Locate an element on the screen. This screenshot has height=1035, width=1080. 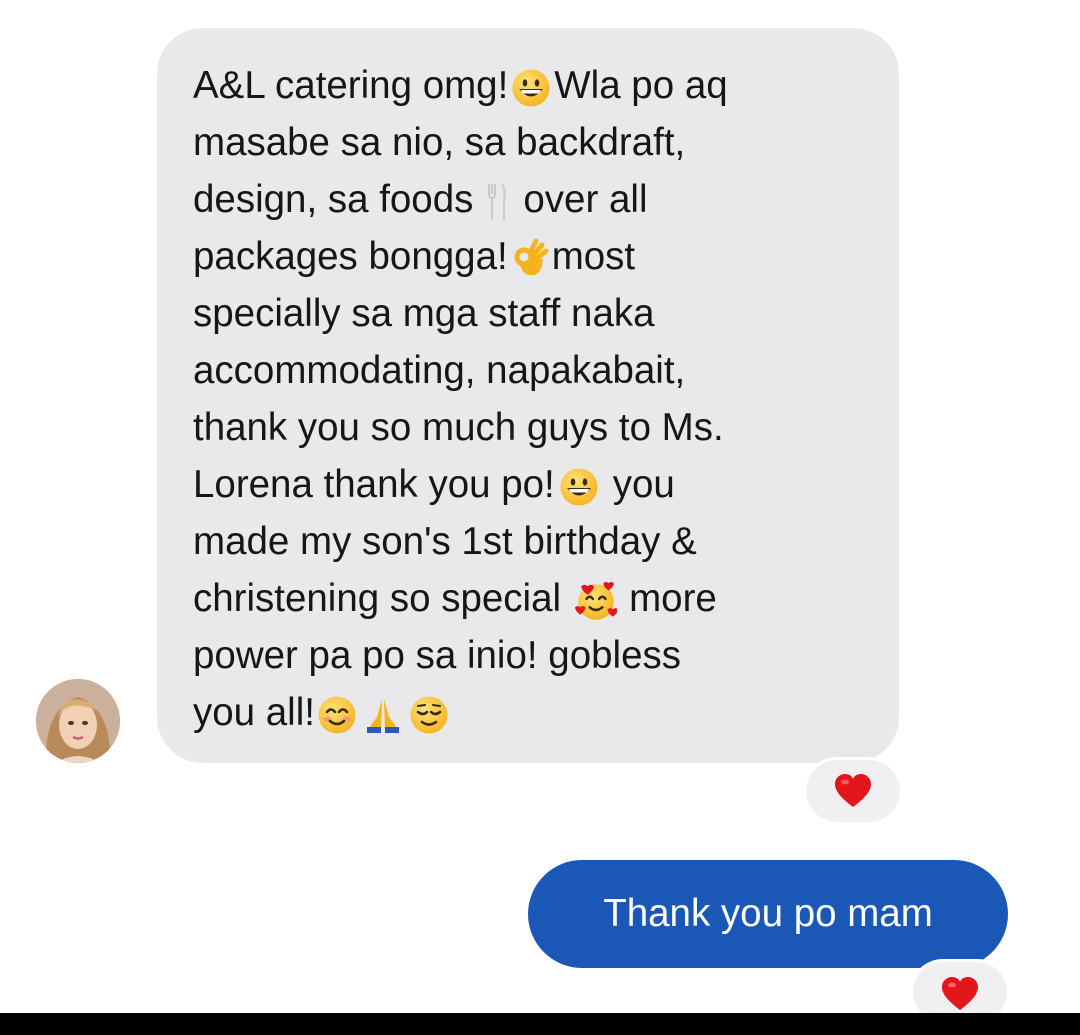
message-line: masabe sa nio, sa backdraft, is located at coordinates (439, 142).